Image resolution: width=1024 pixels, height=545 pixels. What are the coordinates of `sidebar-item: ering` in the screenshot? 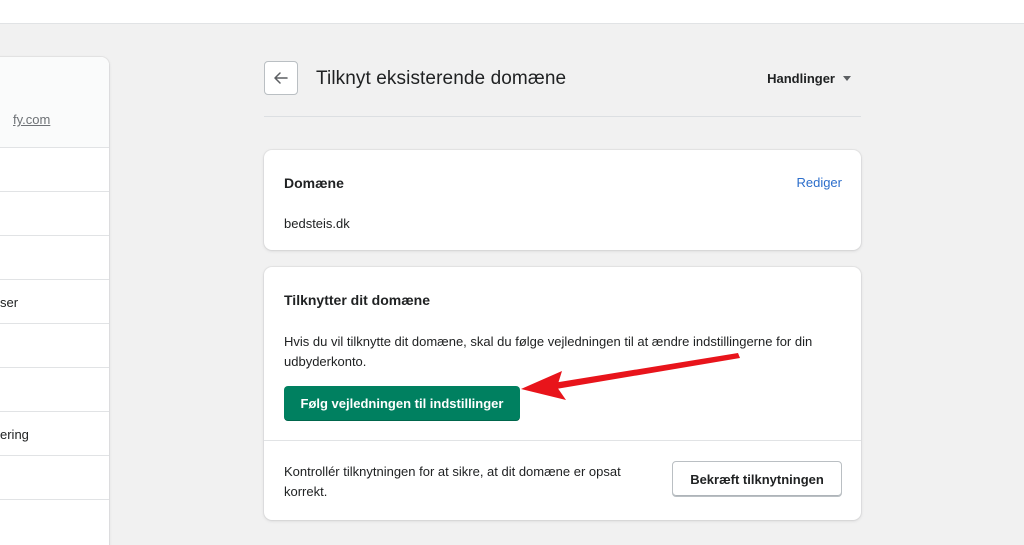 It's located at (54, 434).